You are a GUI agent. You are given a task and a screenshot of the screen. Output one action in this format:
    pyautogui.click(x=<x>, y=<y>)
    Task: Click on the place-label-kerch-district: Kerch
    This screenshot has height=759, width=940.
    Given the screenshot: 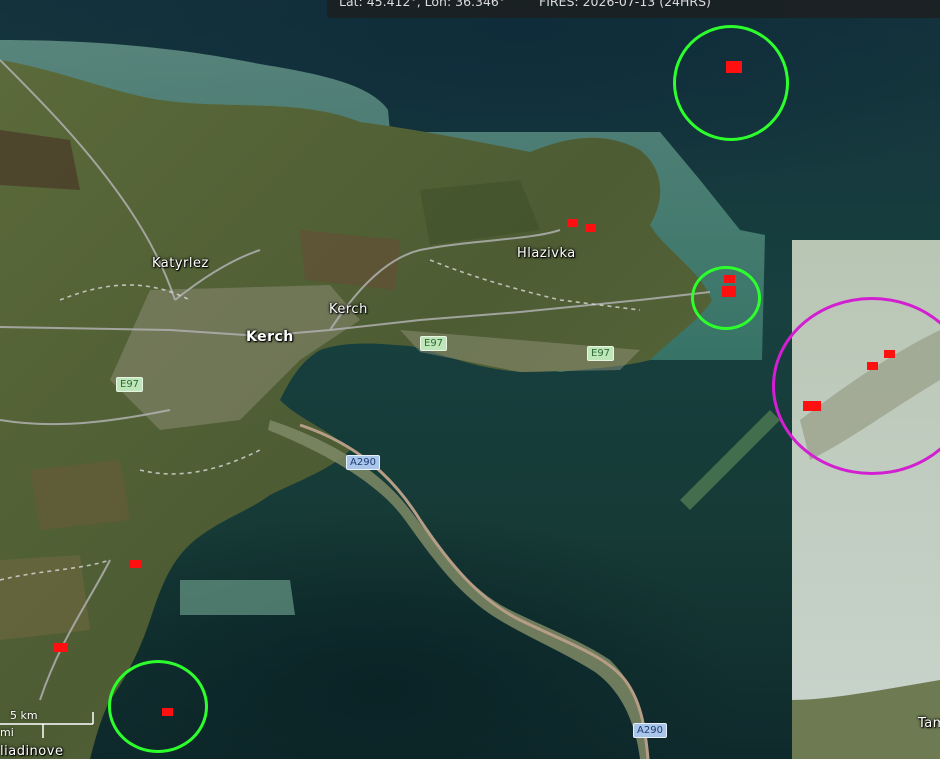 What is the action you would take?
    pyautogui.click(x=348, y=309)
    